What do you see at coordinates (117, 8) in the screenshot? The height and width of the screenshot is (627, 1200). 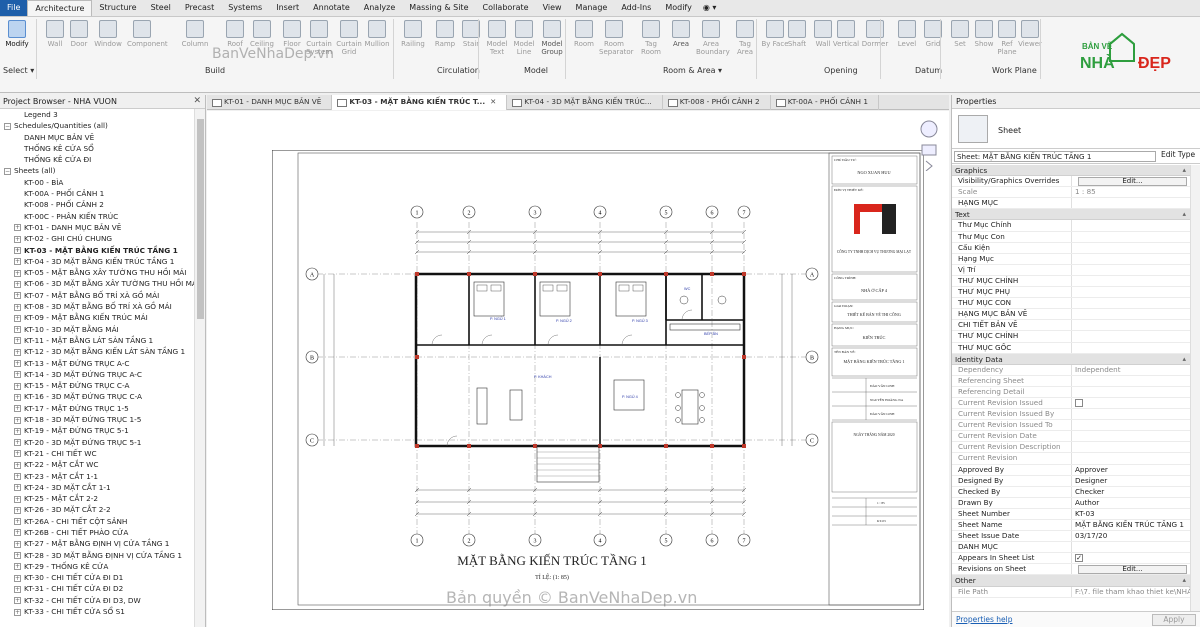 I see `ribbon-tab-structure: Structure` at bounding box center [117, 8].